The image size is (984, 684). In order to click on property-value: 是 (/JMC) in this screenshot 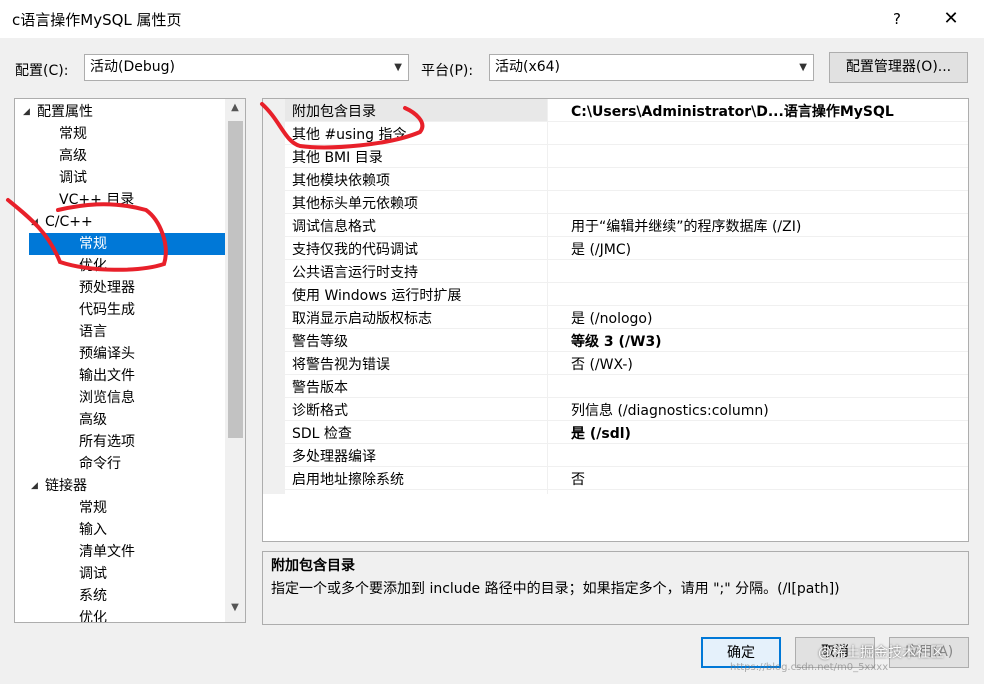, I will do `click(601, 249)`.